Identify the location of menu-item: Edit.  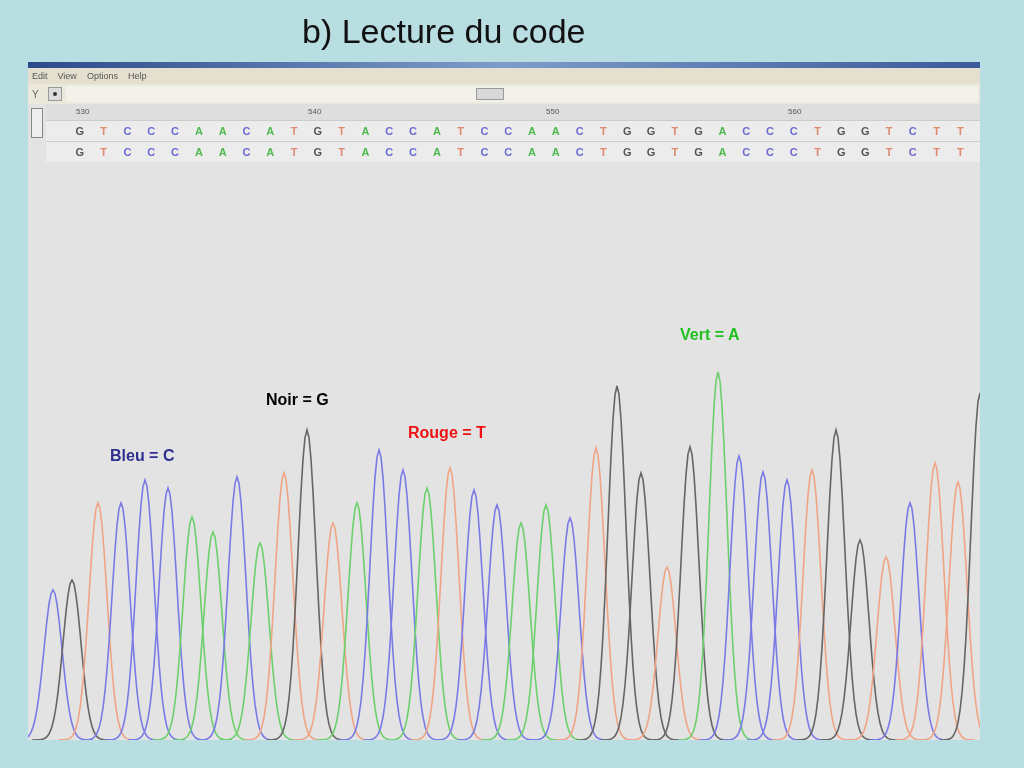
(40, 76).